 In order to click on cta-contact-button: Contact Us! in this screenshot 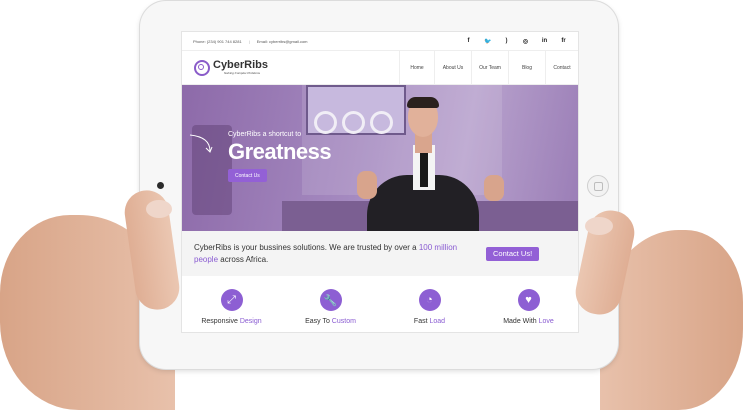, I will do `click(513, 253)`.